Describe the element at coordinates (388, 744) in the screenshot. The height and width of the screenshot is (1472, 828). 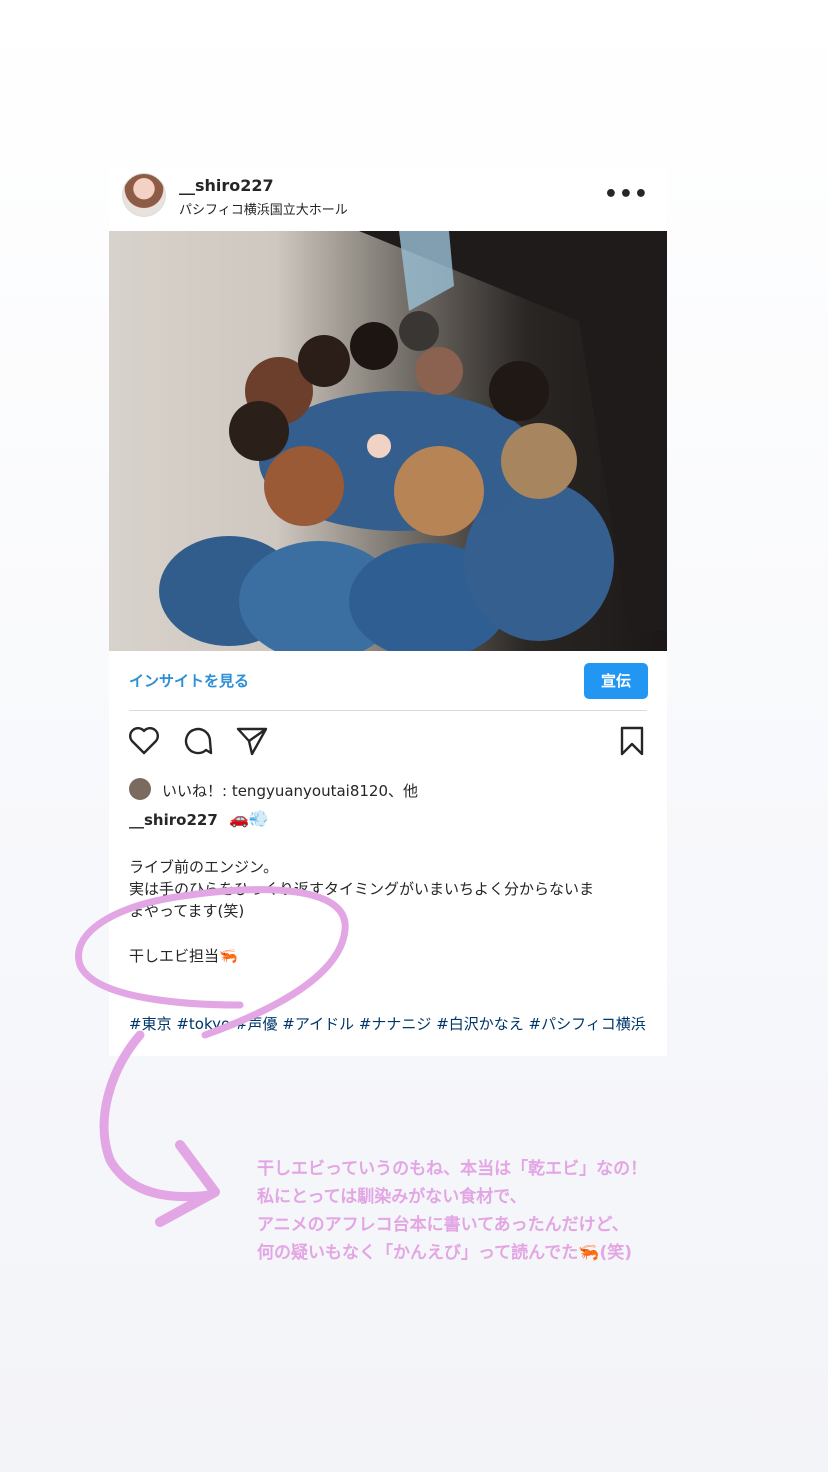
I see `action-bar` at that location.